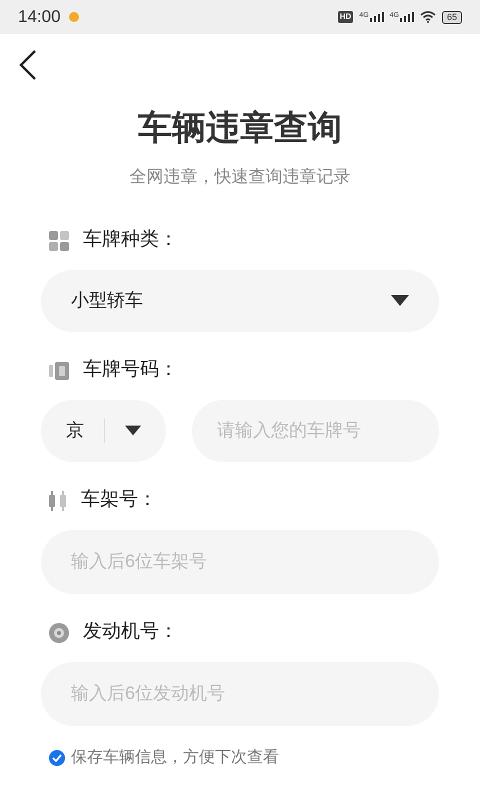 The image size is (480, 800). Describe the element at coordinates (130, 632) in the screenshot. I see `field-label: 发动机号：` at that location.